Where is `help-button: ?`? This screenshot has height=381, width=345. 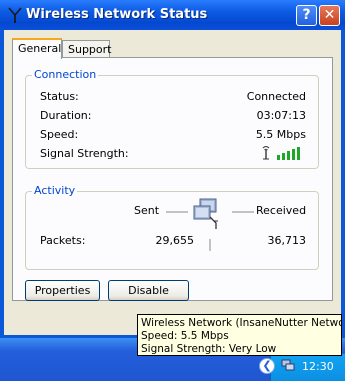 help-button: ? is located at coordinates (306, 15).